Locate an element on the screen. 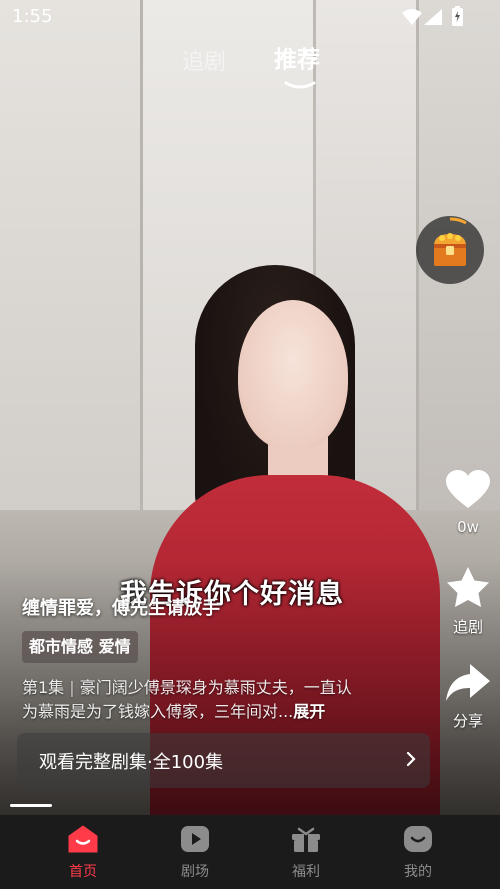 The image size is (500, 889). share-label: 分享 is located at coordinates (467, 721).